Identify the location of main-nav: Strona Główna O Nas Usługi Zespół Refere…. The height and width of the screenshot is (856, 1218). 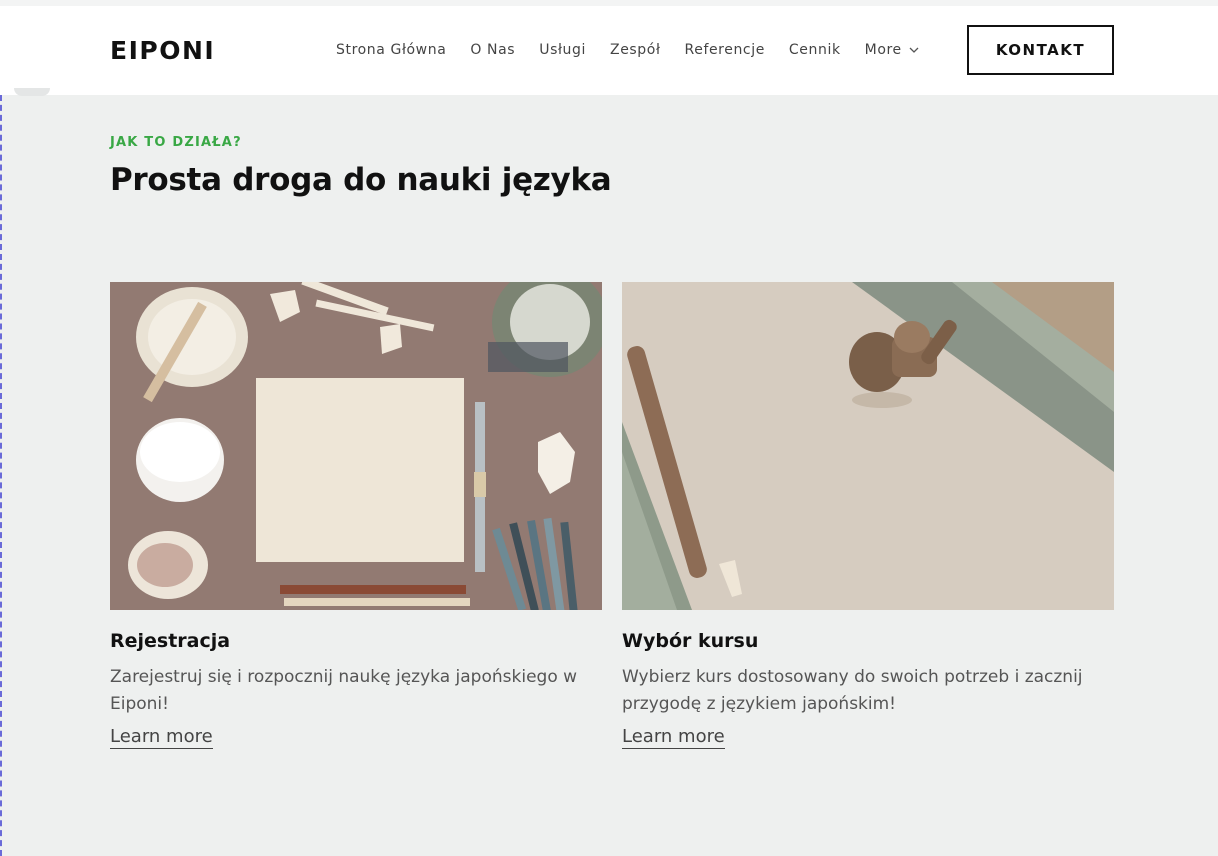
(628, 50).